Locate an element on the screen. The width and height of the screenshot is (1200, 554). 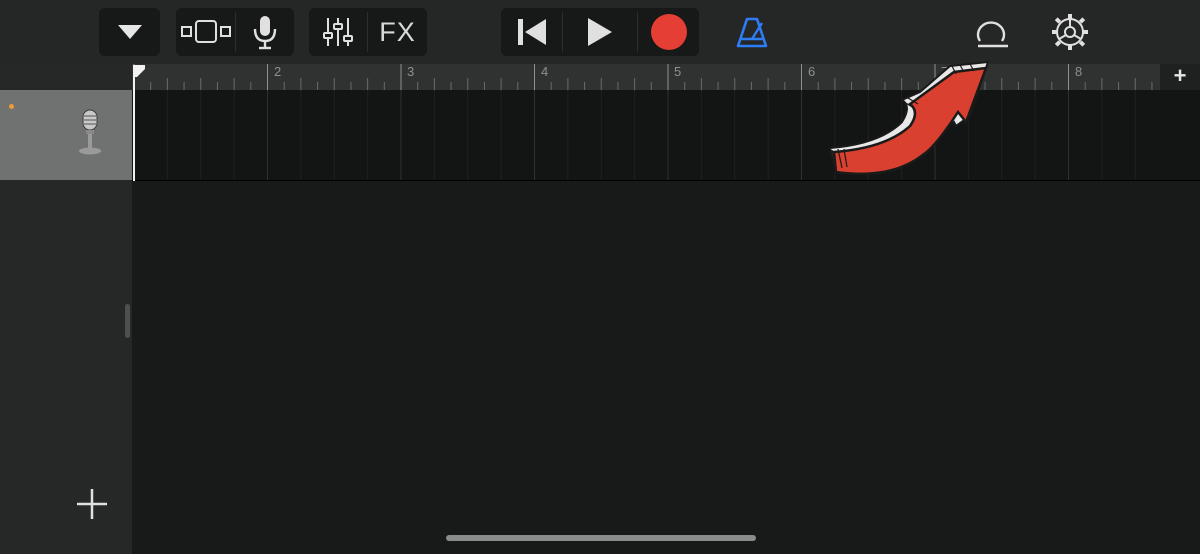
playhead is located at coordinates (134, 125).